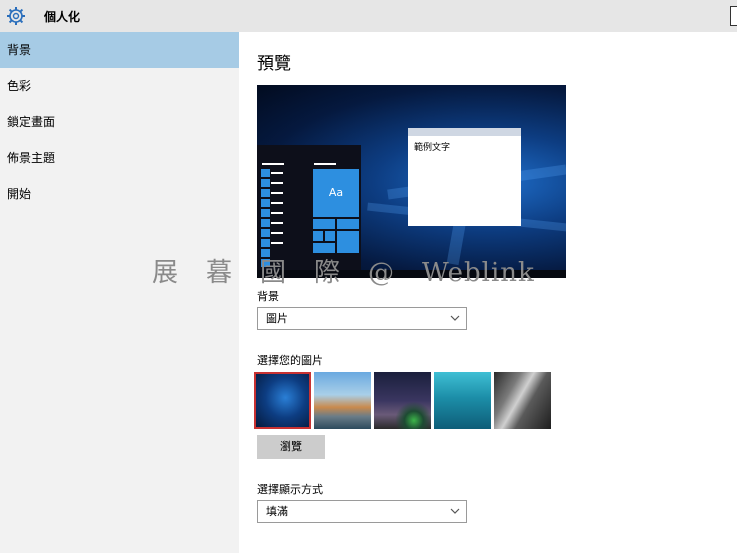  I want to click on picture-thumbnail-rock, so click(522, 400).